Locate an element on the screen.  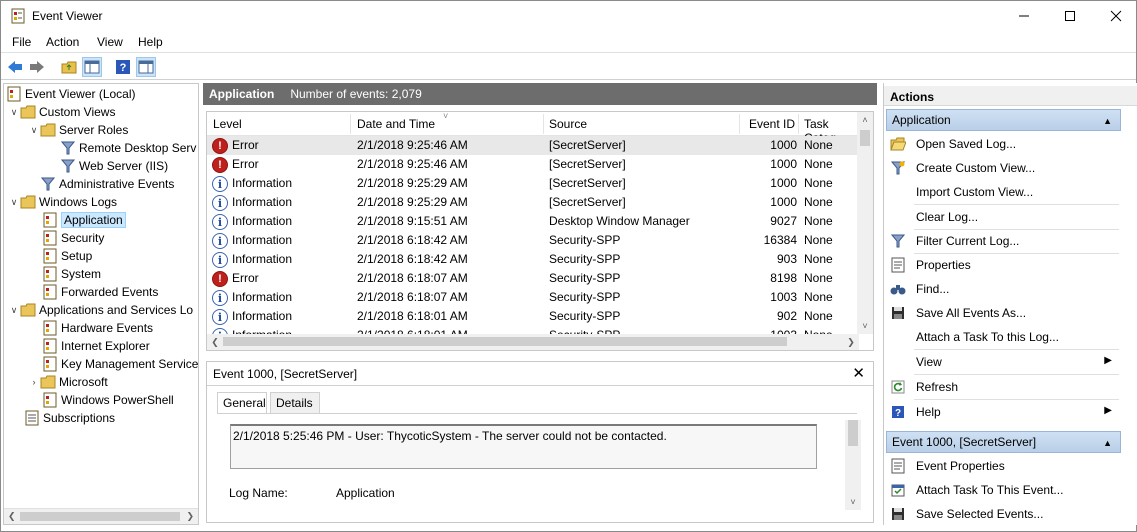
minimize-button is located at coordinates (1024, 16).